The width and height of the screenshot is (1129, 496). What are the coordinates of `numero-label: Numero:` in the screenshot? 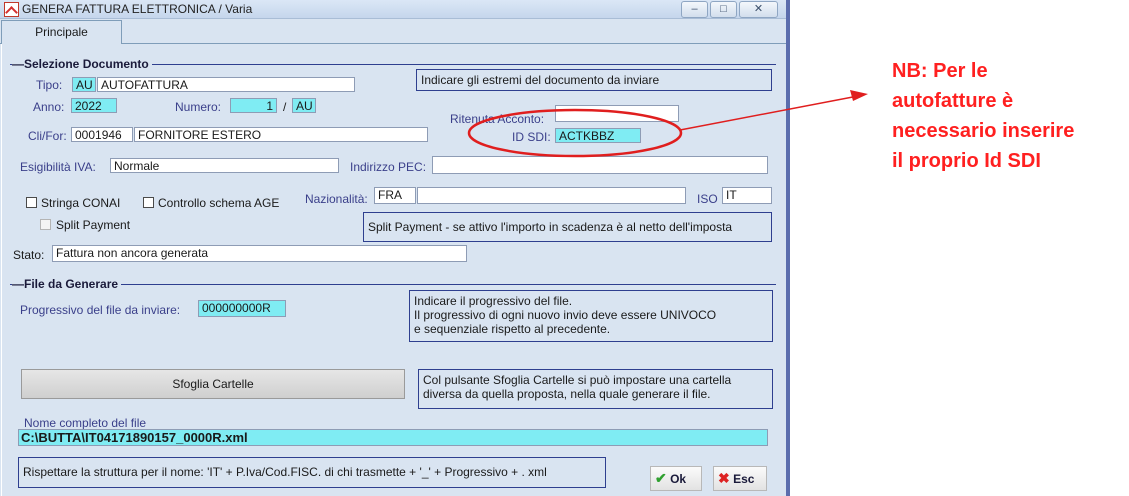 It's located at (198, 107).